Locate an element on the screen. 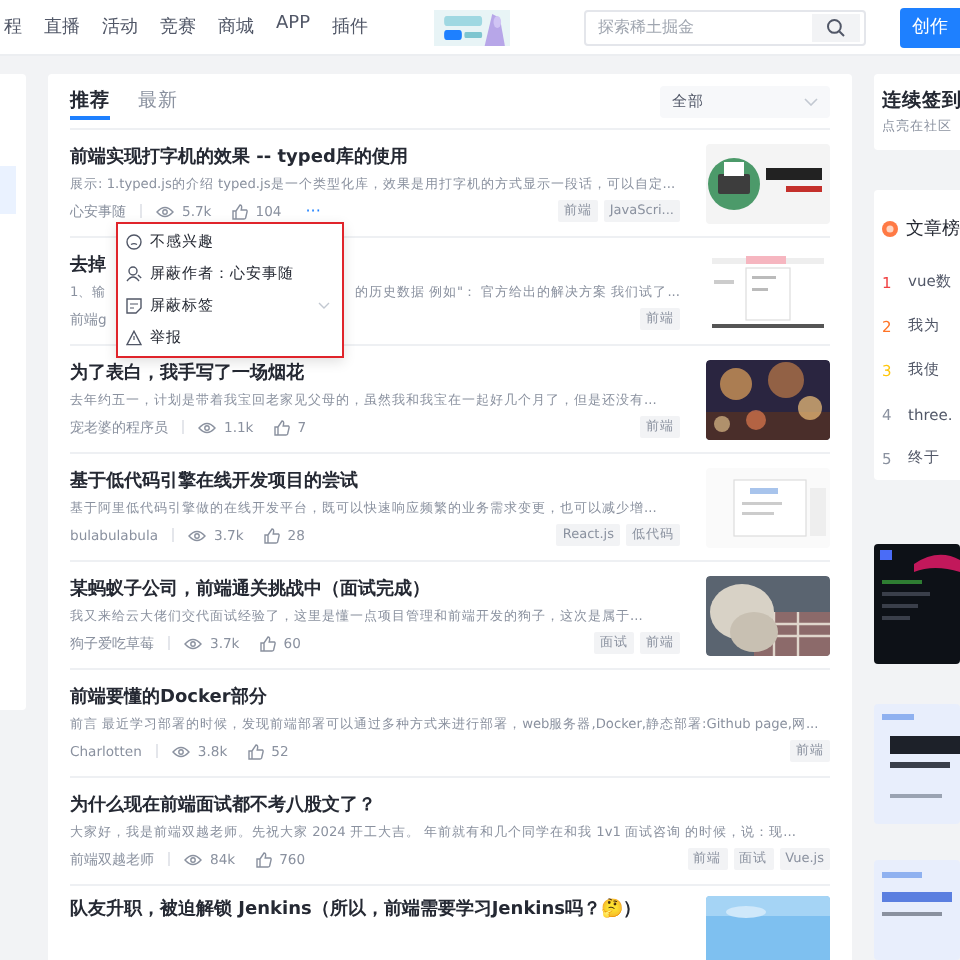 This screenshot has width=960, height=960. nav-link: 直播 is located at coordinates (62, 27).